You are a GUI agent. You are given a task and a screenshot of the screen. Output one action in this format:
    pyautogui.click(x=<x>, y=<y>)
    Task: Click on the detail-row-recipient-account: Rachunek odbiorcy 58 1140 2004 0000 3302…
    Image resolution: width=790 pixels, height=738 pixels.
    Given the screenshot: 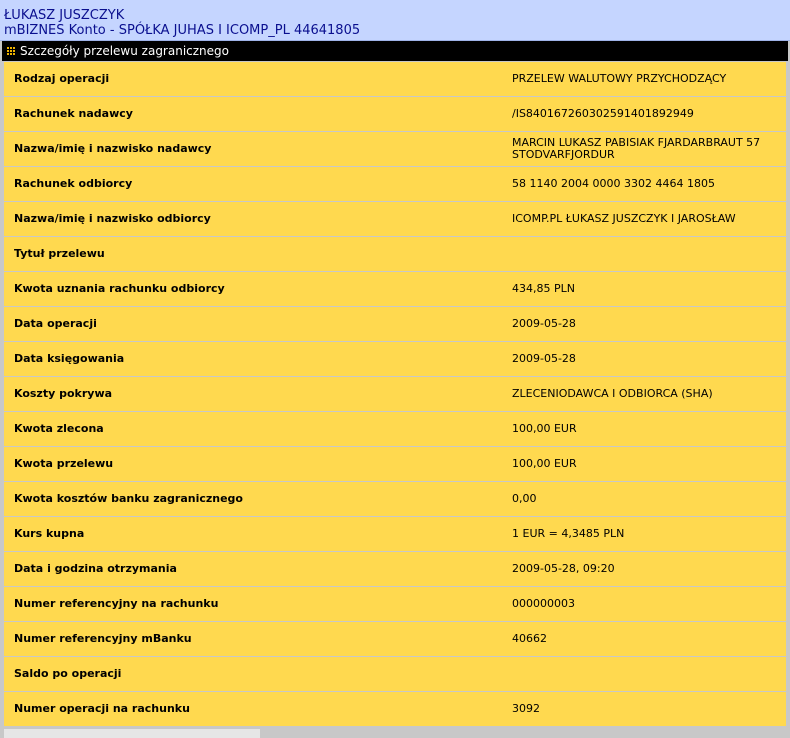 What is the action you would take?
    pyautogui.click(x=395, y=184)
    